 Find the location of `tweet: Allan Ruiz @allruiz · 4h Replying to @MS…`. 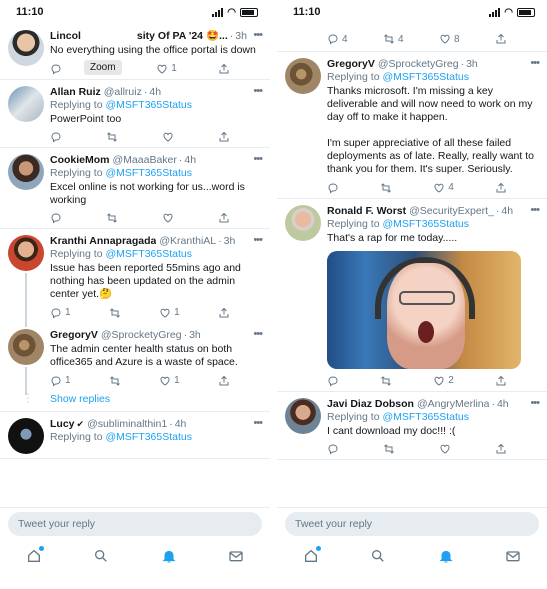

tweet: Allan Ruiz @allruiz · 4h Replying to @MS… is located at coordinates (135, 114).